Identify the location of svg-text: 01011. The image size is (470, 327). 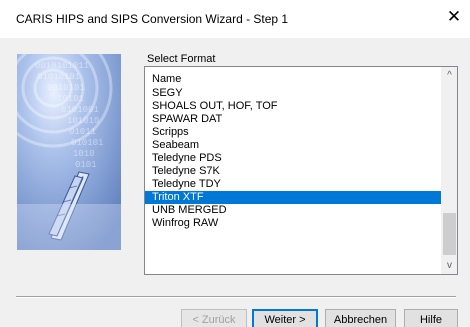
(82, 132).